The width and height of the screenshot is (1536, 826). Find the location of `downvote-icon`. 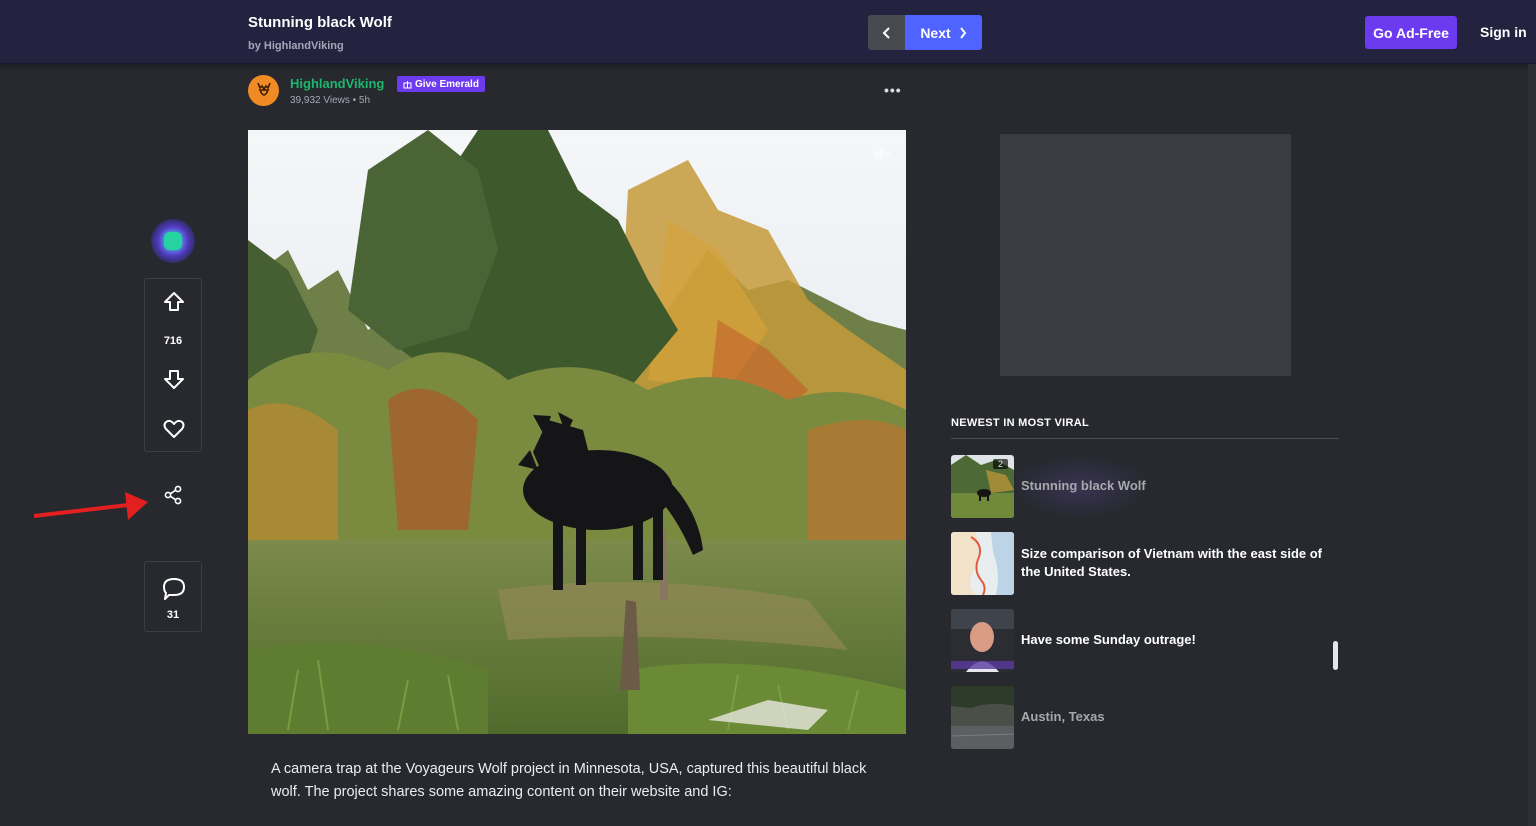

downvote-icon is located at coordinates (174, 379).